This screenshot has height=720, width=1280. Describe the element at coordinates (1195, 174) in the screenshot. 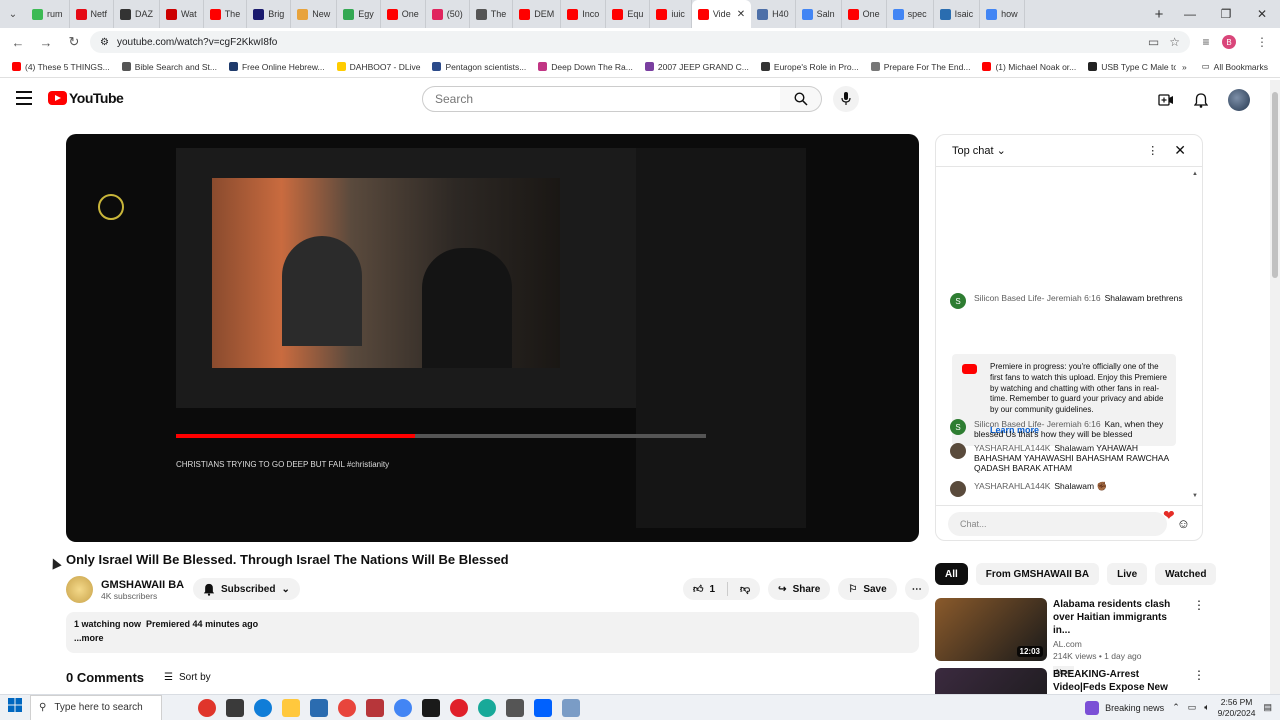

I see `scroll-up-icon: ▲` at that location.